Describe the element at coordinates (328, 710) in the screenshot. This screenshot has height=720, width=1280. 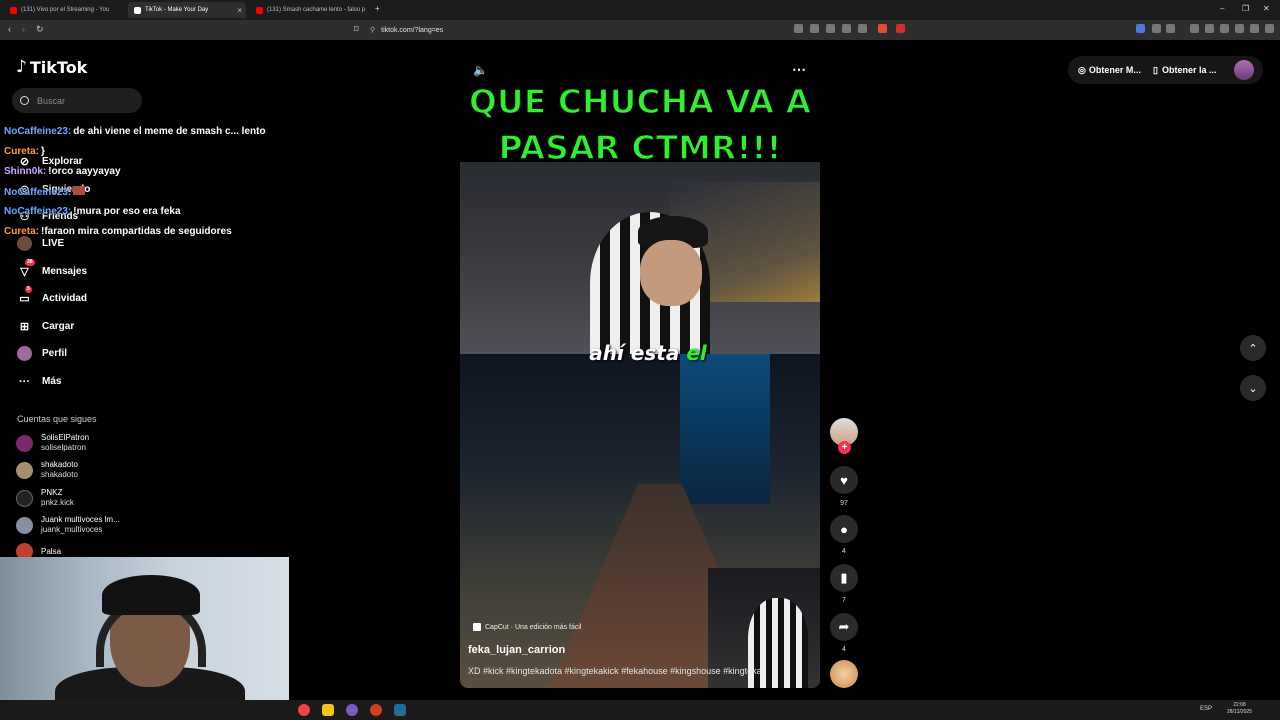
I see `file-explorer-icon` at that location.